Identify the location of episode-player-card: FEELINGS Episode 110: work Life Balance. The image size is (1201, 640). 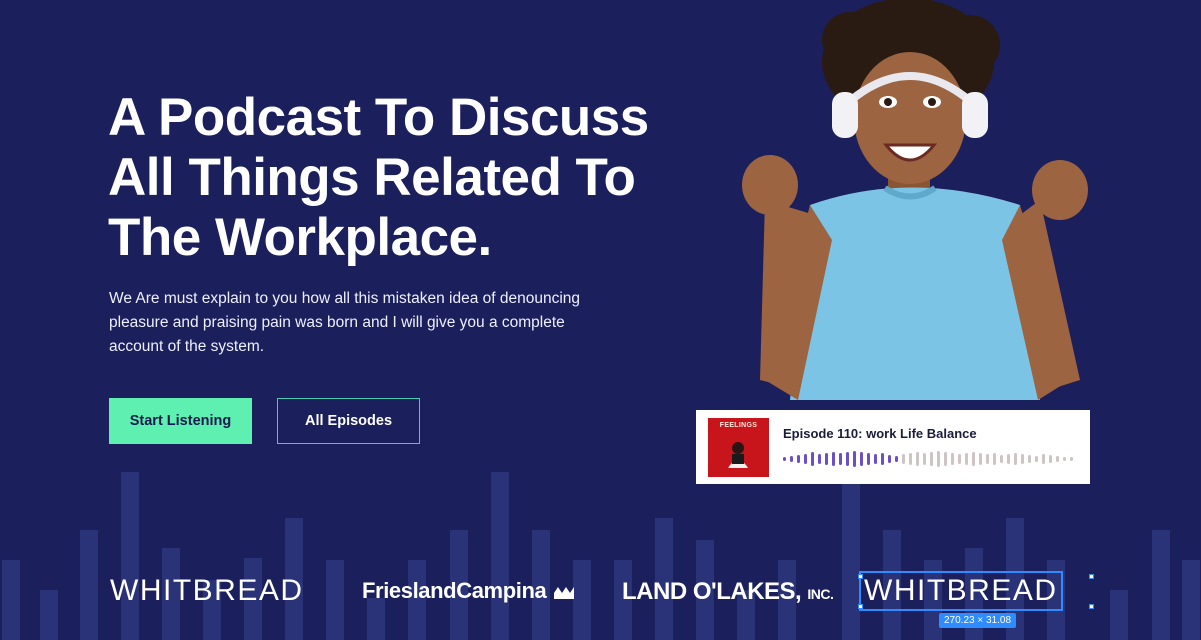
(893, 447).